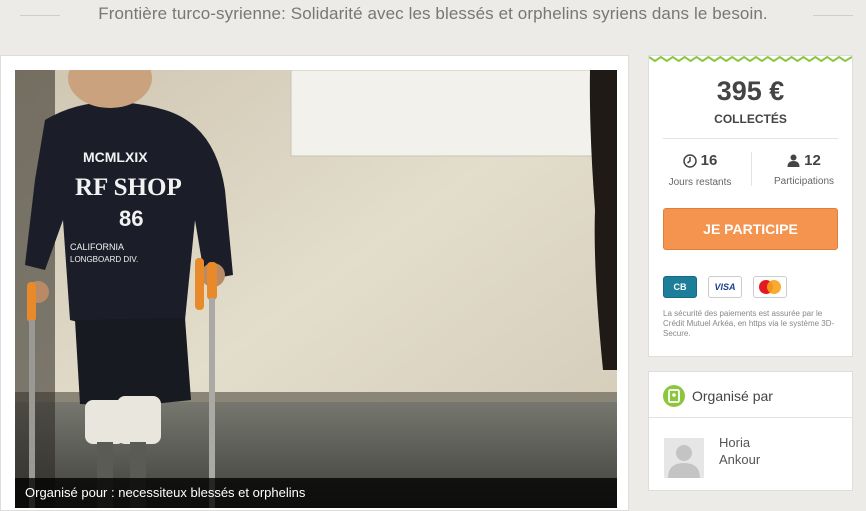  Describe the element at coordinates (700, 170) in the screenshot. I see `days-remaining-stat: 16 Jours restants` at that location.